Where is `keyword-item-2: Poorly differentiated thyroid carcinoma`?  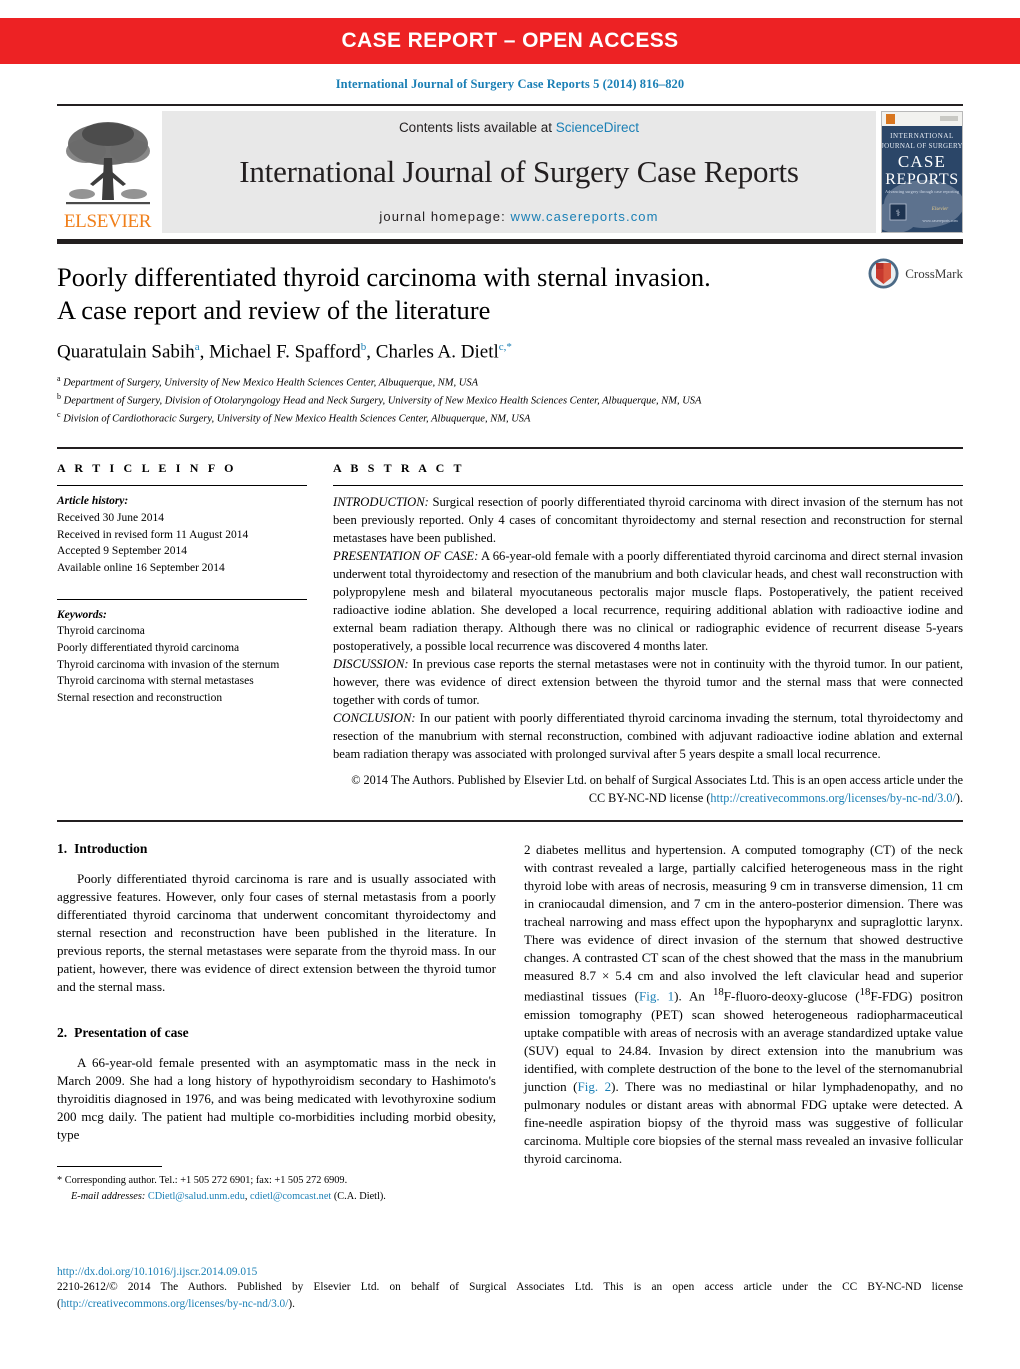 keyword-item-2: Poorly differentiated thyroid carcinoma is located at coordinates (148, 648).